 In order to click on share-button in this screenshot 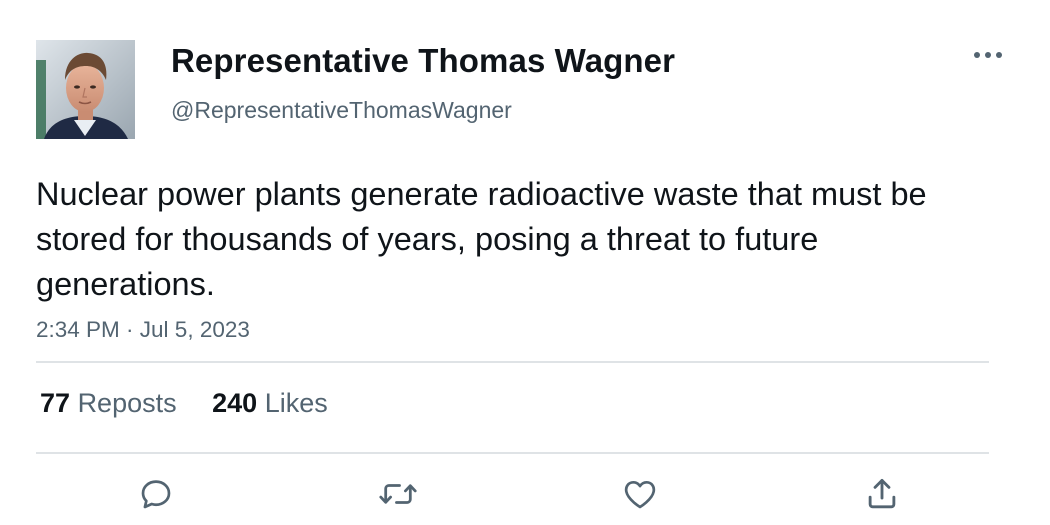, I will do `click(882, 494)`.